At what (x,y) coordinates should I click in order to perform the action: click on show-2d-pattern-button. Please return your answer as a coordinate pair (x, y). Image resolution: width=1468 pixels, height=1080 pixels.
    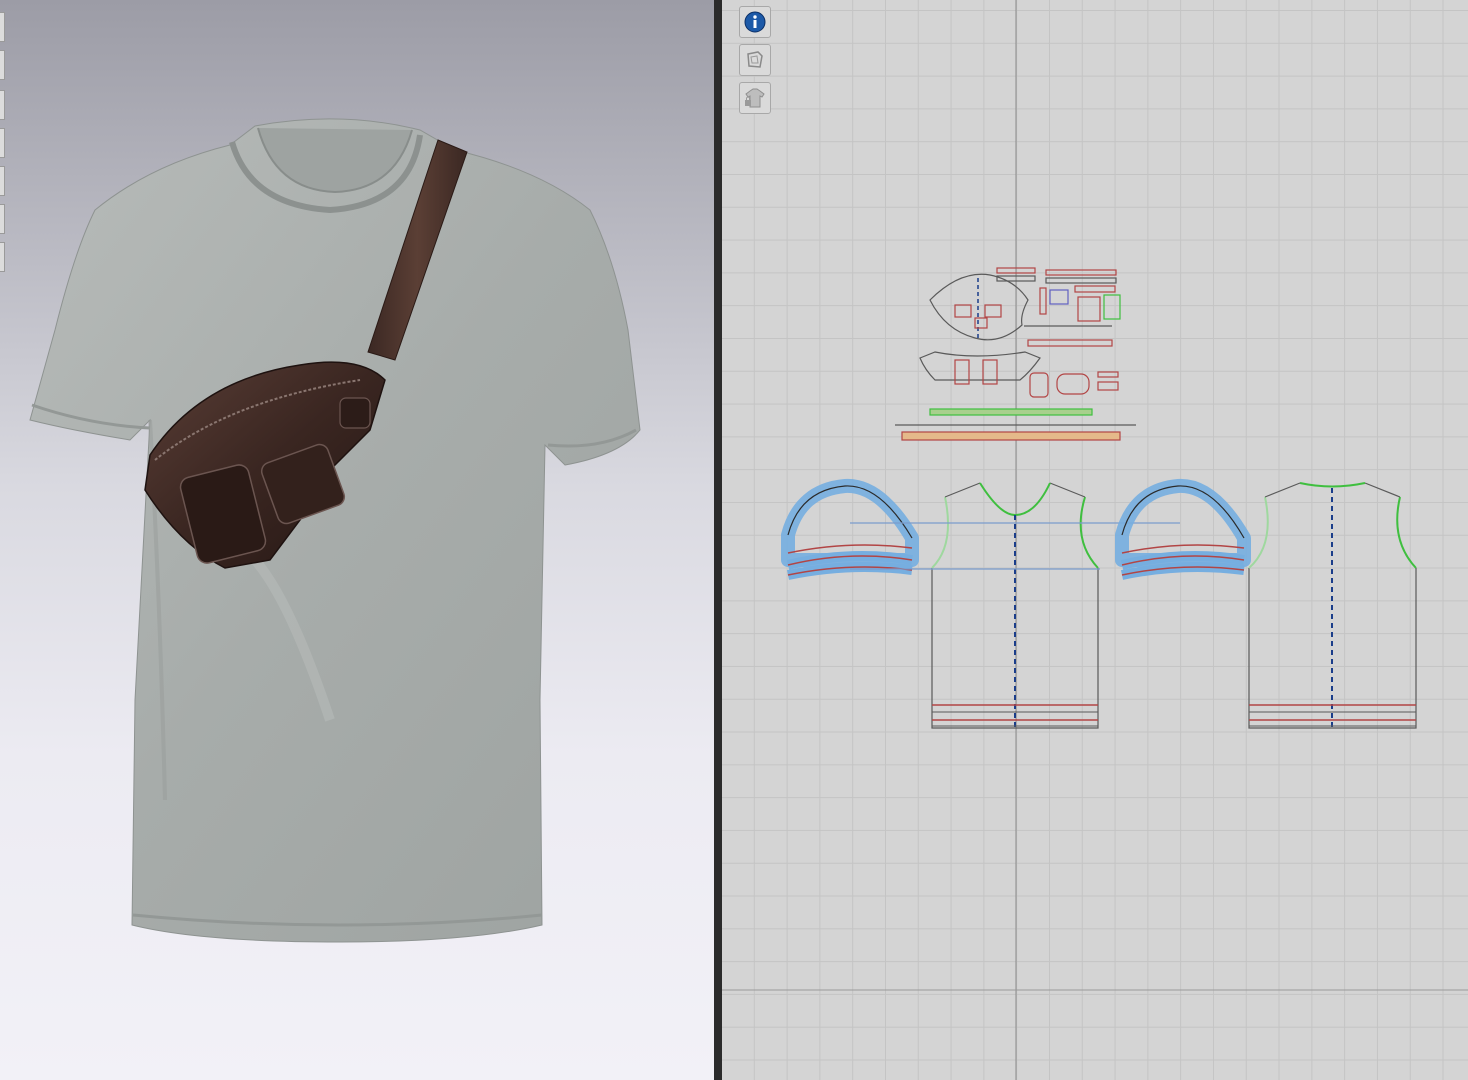
    Looking at the image, I should click on (755, 60).